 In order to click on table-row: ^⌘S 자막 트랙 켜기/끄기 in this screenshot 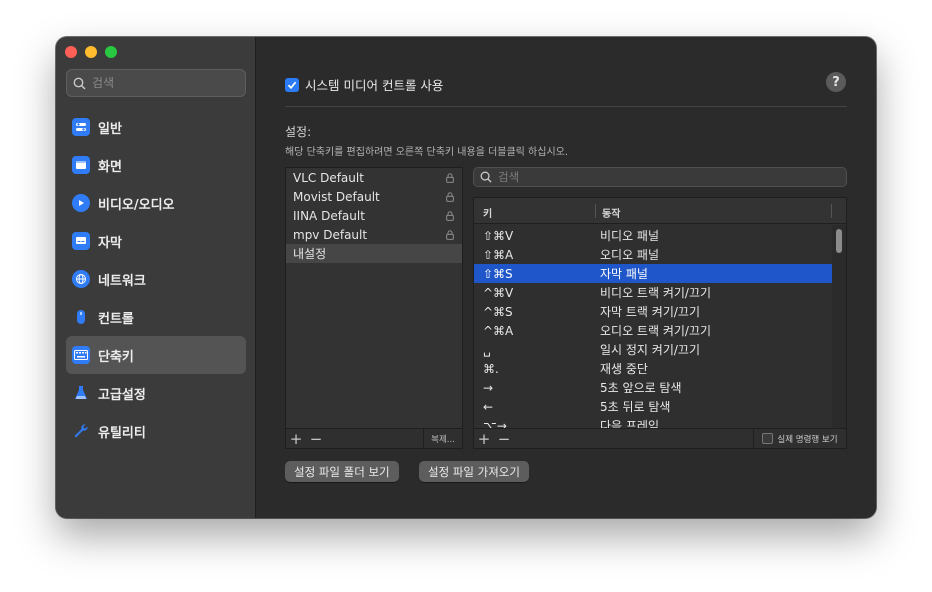, I will do `click(654, 311)`.